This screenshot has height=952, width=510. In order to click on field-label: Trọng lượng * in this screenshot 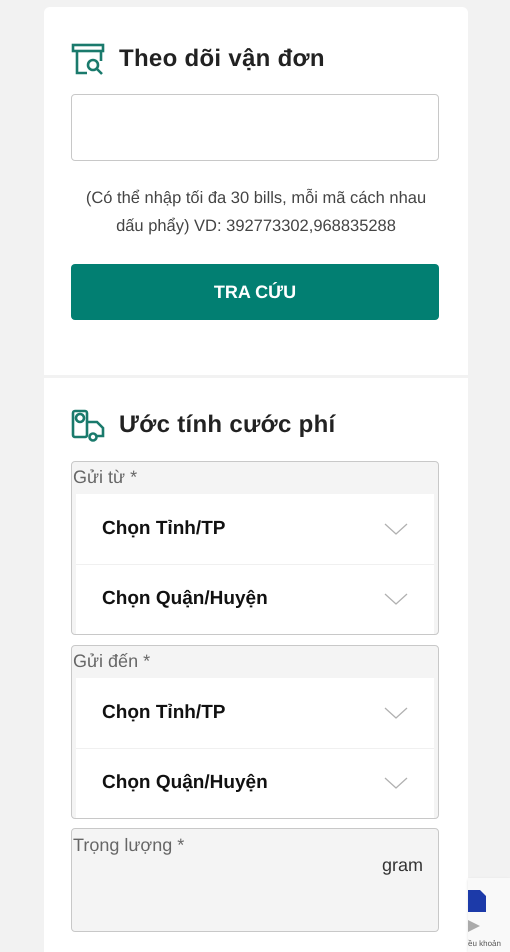, I will do `click(128, 845)`.